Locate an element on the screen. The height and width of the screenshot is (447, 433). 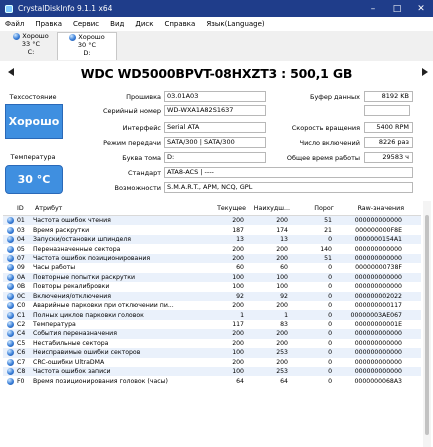
table-row: C7 CRC-ошибки UltraDMA 200 200 0 000000000000 is located at coordinates (212, 362).